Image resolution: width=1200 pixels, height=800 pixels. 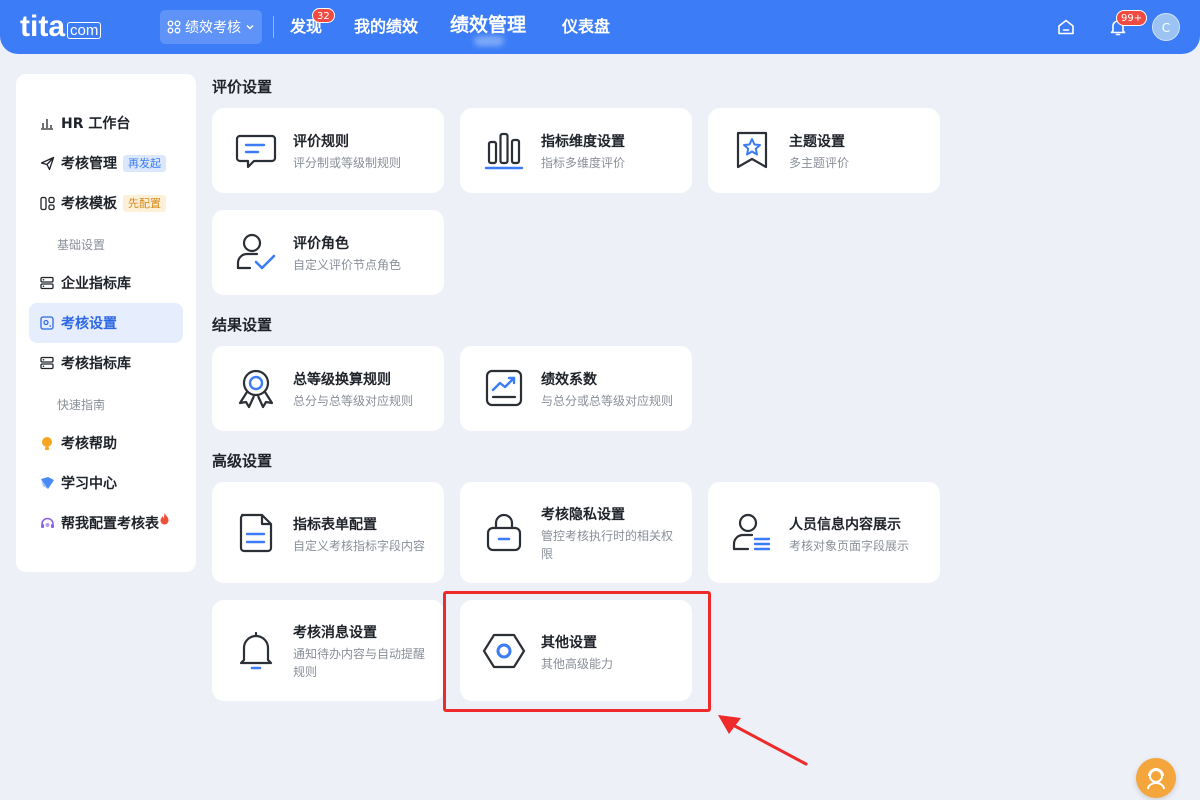 What do you see at coordinates (607, 545) in the screenshot?
I see `card-description: 管控考核执行时的相关权限` at bounding box center [607, 545].